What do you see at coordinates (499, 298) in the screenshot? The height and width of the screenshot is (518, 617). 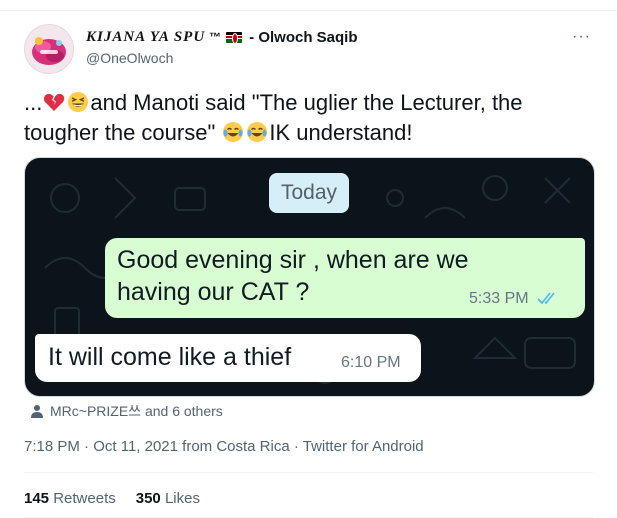 I see `outgoing-message-time: 5:33 PM` at bounding box center [499, 298].